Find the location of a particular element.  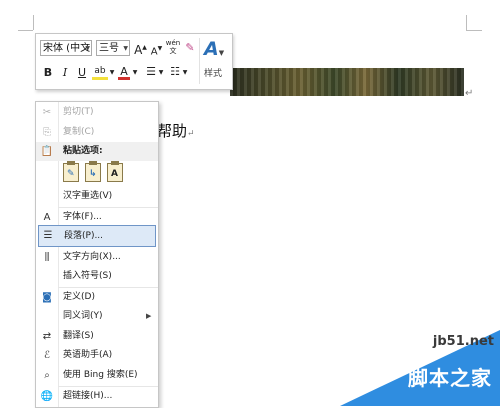

menu-item-define: ◙ 定义(D) is located at coordinates (97, 297).